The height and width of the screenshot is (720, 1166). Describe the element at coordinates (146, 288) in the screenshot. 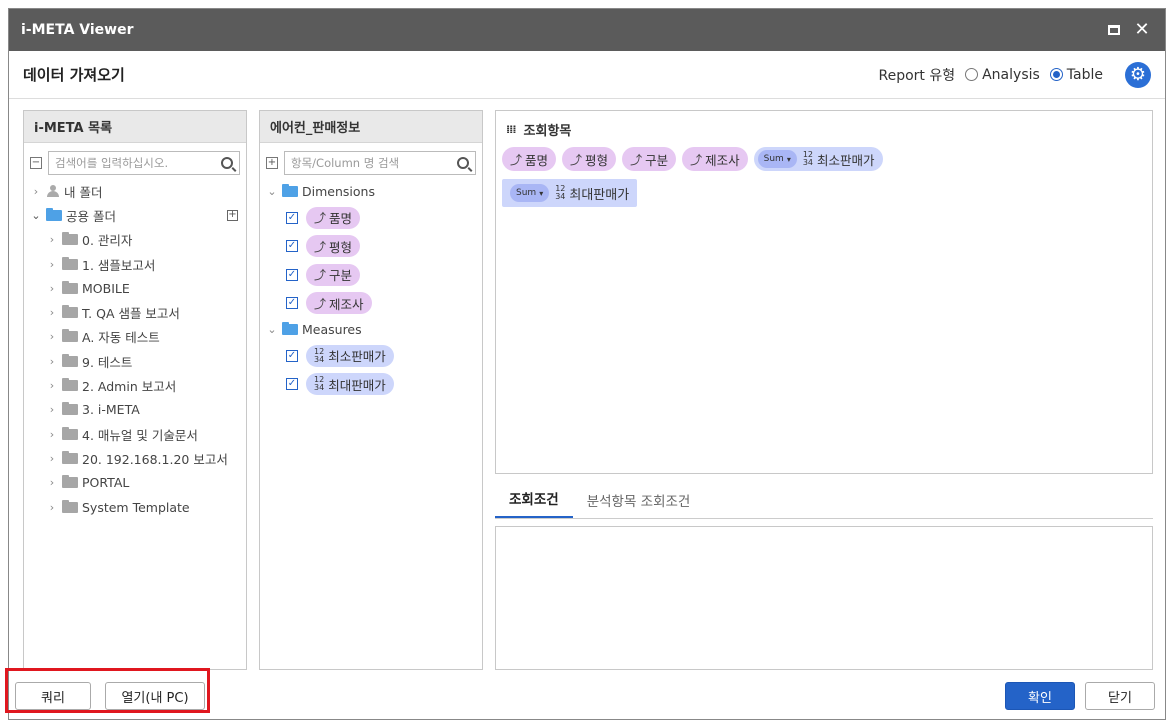

I see `tree-item-folder: › MOBILE` at that location.